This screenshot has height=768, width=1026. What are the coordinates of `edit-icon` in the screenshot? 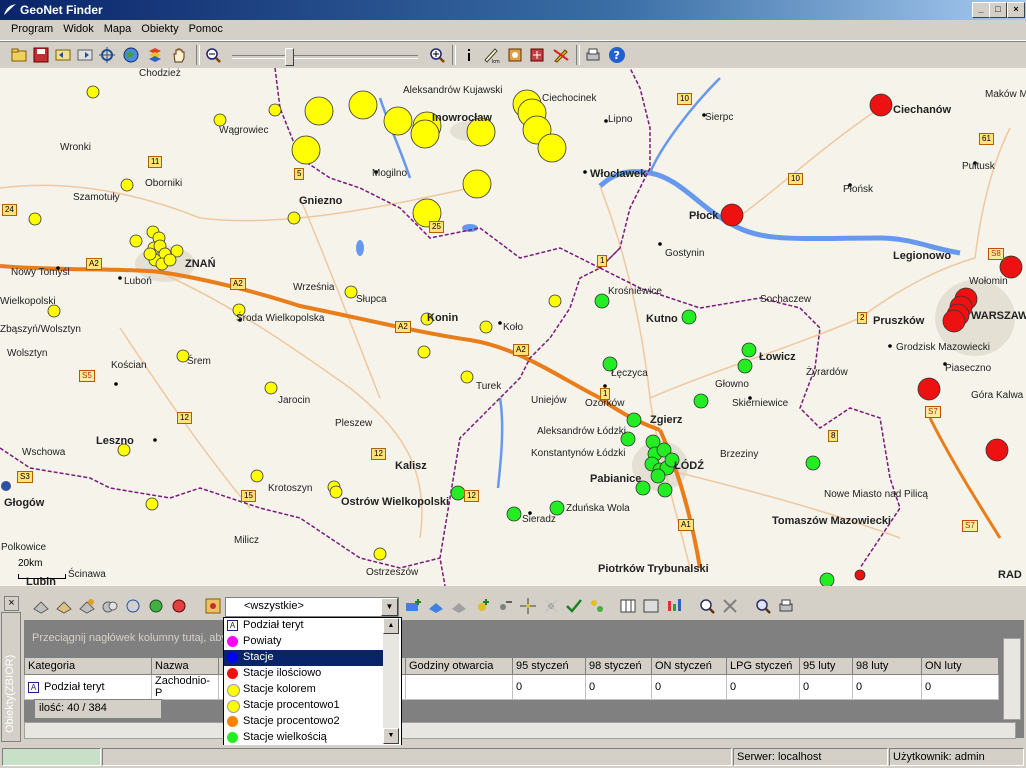 It's located at (561, 55).